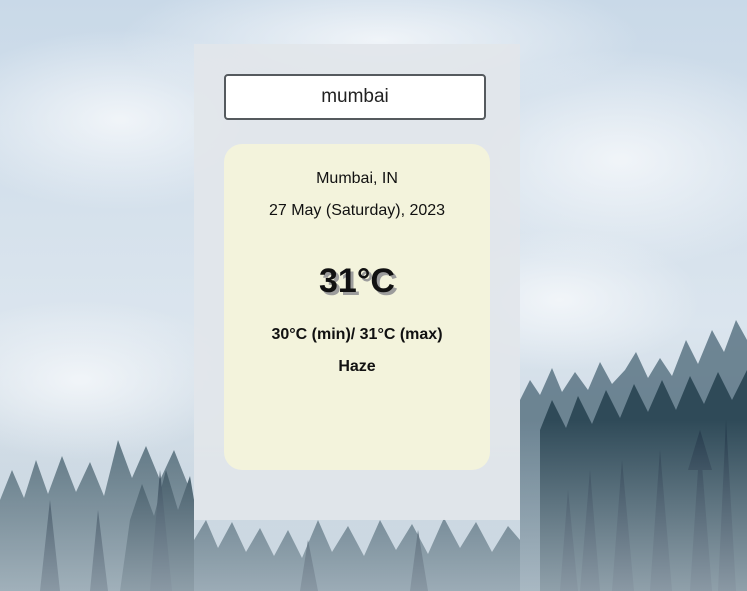 This screenshot has width=747, height=591. I want to click on min-max-temperature: 30°C (min)/ 31°C (max), so click(357, 334).